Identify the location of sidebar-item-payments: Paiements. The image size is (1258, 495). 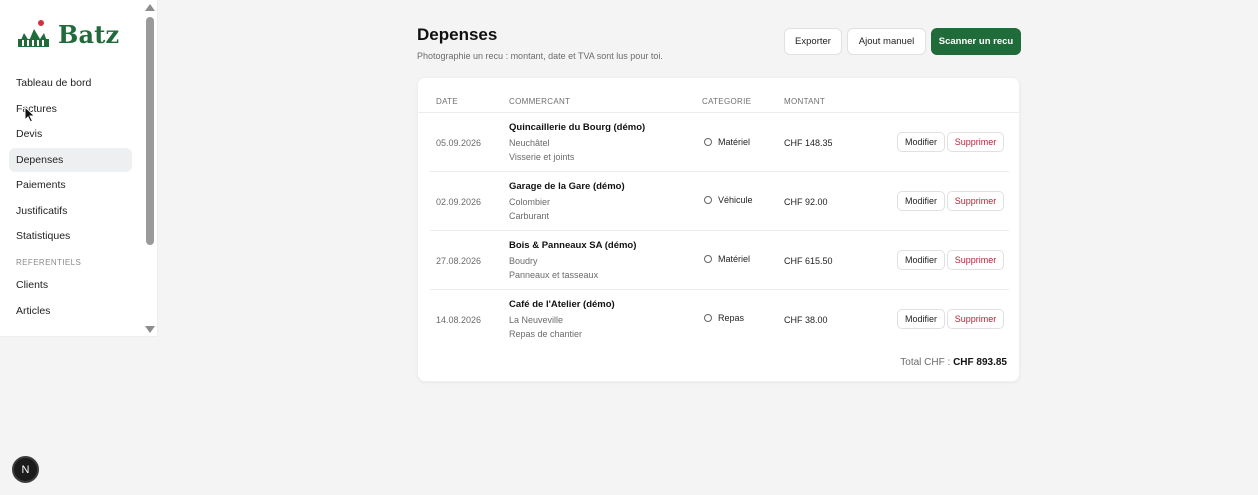
(70, 185).